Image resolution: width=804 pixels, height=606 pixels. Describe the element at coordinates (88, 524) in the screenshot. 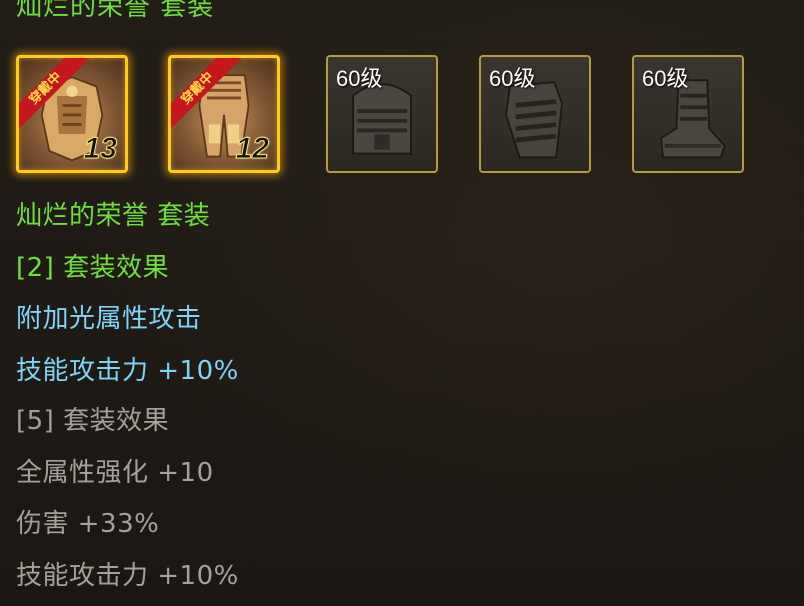

I see `set-bonus-5-effect-2: 伤害 +33%` at that location.